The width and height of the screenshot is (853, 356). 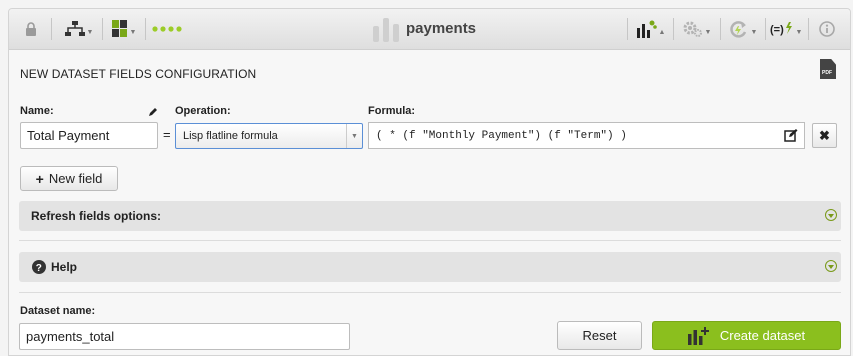 I want to click on operation-select-value: Lisp flatline formula, so click(x=230, y=136).